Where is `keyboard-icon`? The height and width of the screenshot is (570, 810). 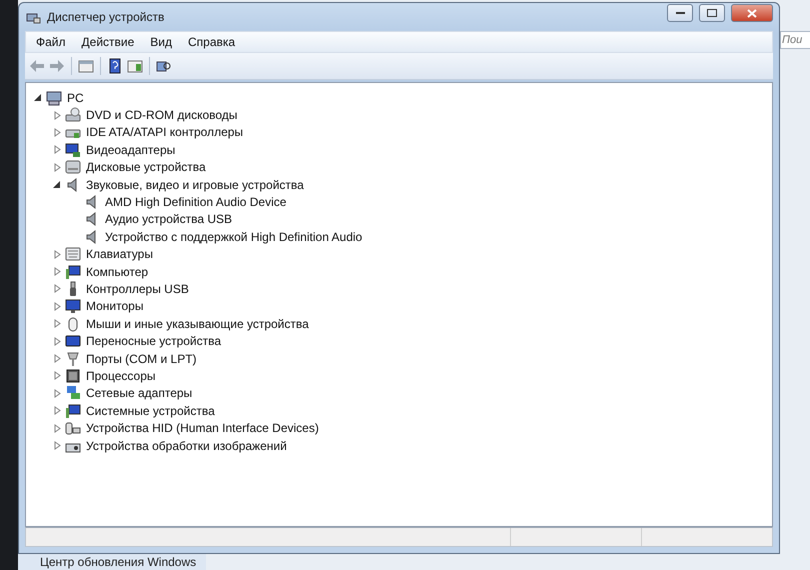
keyboard-icon is located at coordinates (73, 254).